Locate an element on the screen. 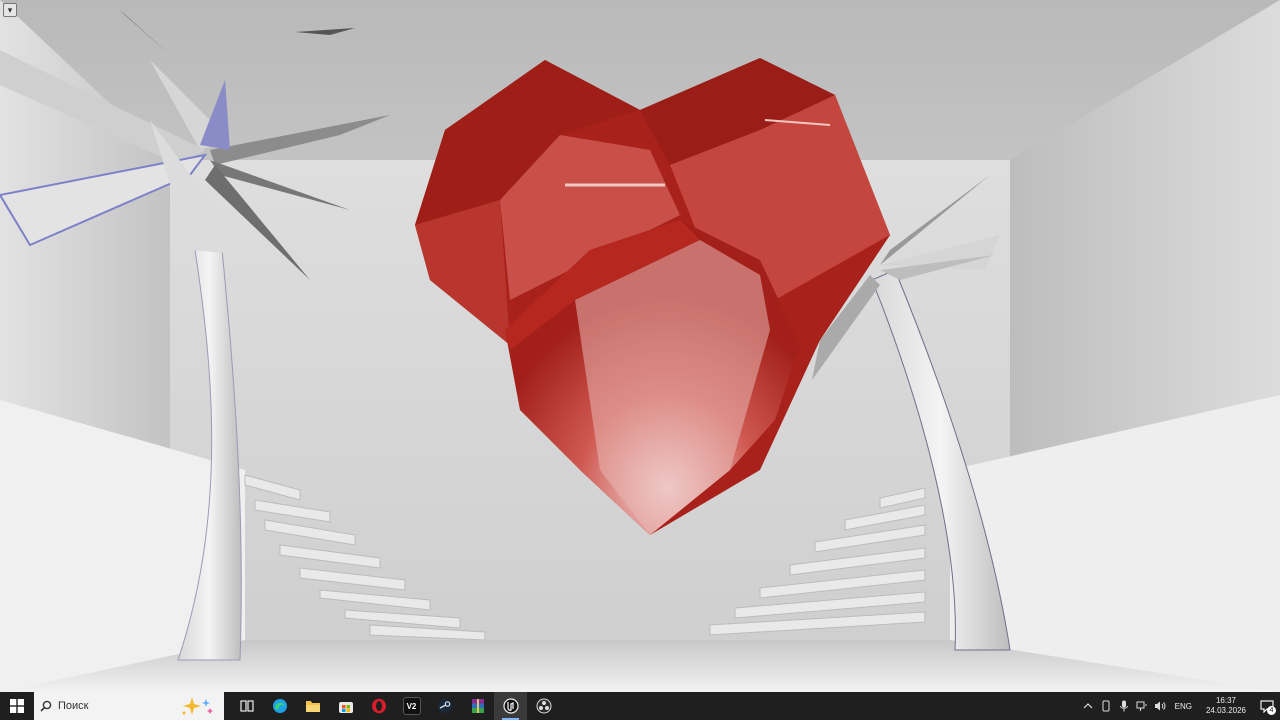 This screenshot has width=1280, height=720. microphone-button is located at coordinates (1124, 706).